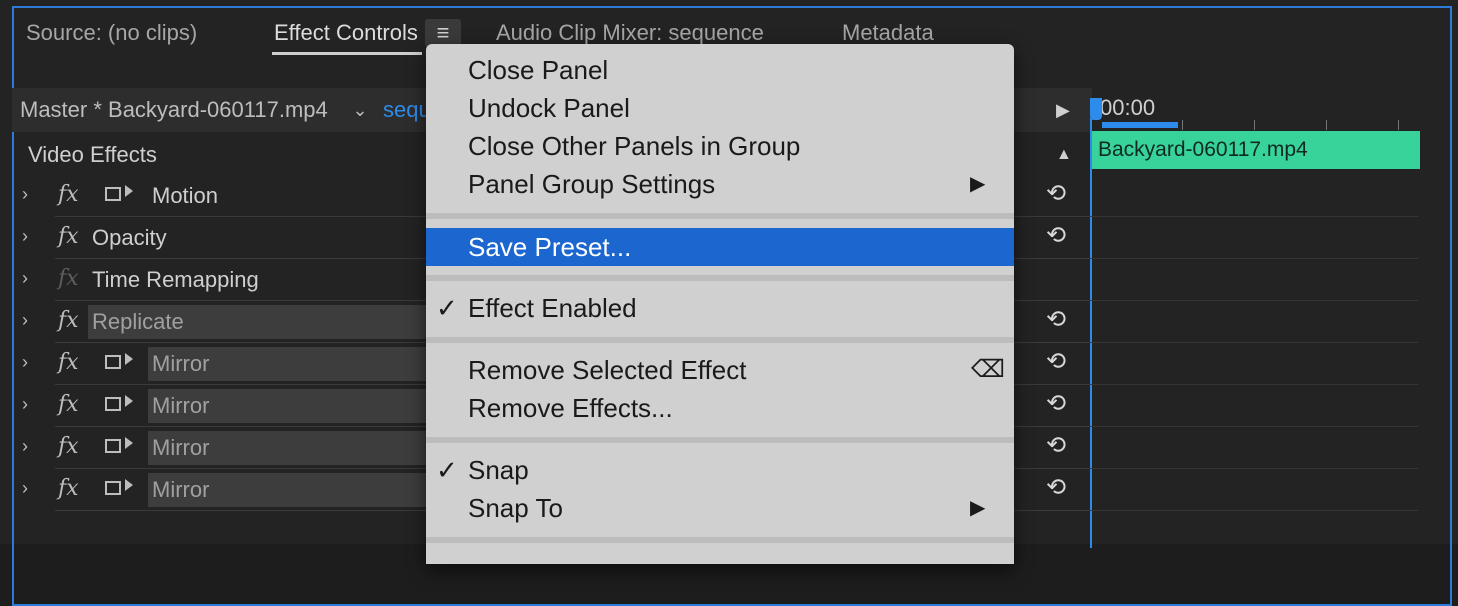 The image size is (1458, 606). What do you see at coordinates (360, 110) in the screenshot?
I see `chevron-down-icon: ⌄` at bounding box center [360, 110].